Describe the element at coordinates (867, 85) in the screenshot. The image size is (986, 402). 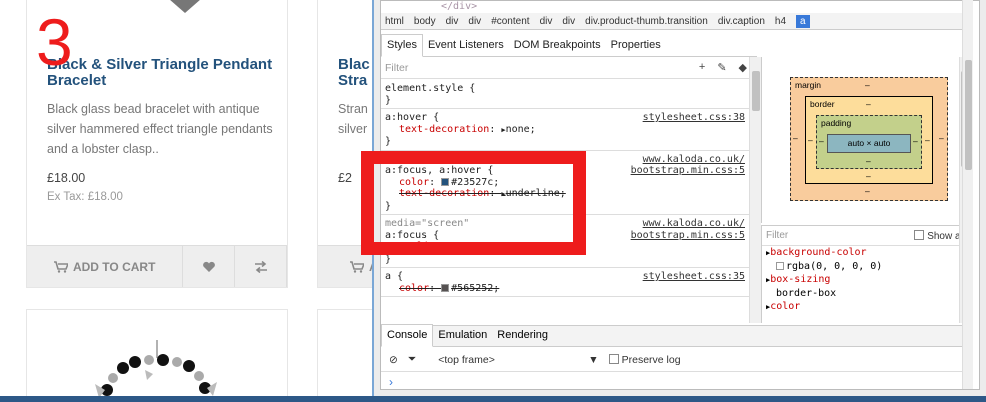
I see `margin-top-value: –` at that location.